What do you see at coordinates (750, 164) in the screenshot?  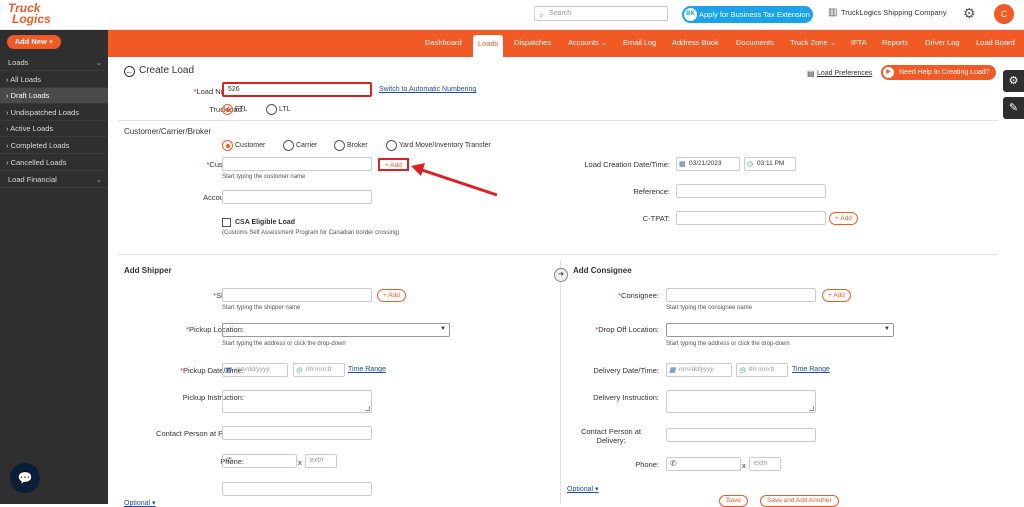 I see `clock-icon: ◷` at bounding box center [750, 164].